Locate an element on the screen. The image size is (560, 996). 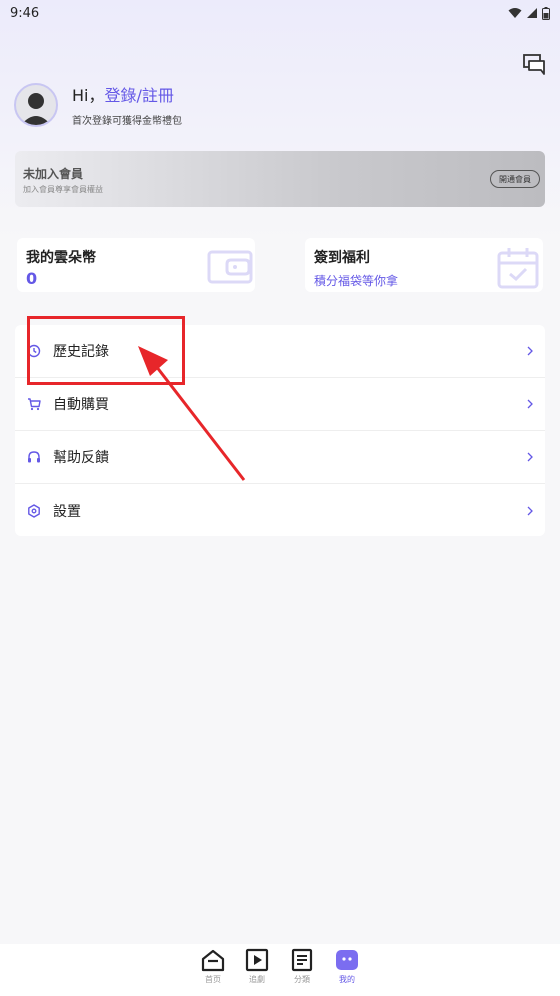
login-register-link: 登錄/註冊 is located at coordinates (138, 95).